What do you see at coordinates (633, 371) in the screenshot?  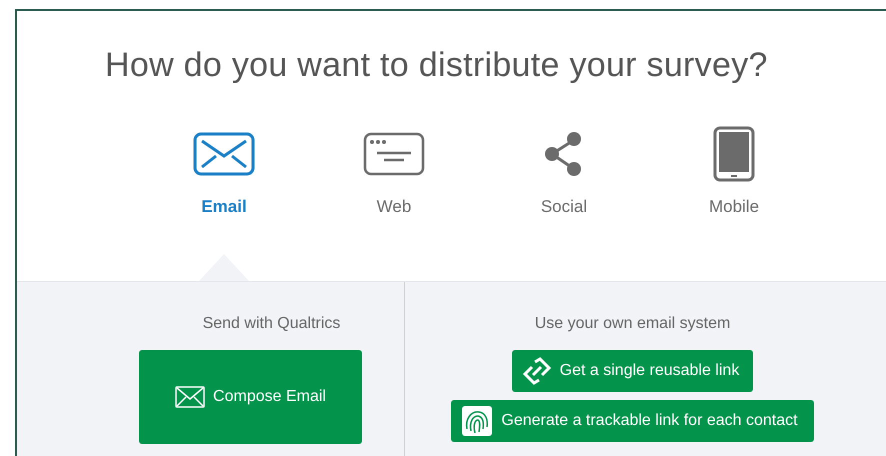 I see `reusable-link-button: Get a single reusable link` at bounding box center [633, 371].